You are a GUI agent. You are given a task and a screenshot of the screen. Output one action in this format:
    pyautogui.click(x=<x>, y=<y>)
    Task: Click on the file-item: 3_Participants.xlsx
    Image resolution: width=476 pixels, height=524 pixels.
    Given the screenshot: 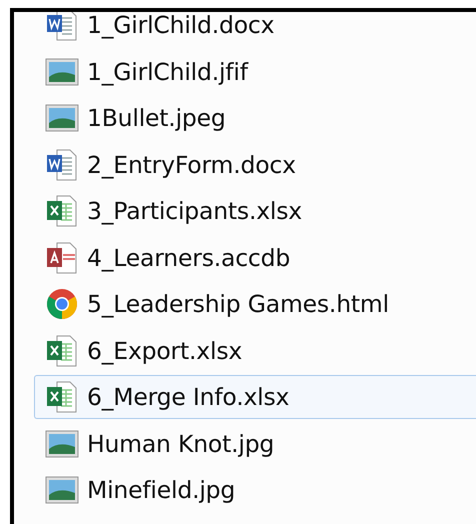 What is the action you would take?
    pyautogui.click(x=255, y=211)
    